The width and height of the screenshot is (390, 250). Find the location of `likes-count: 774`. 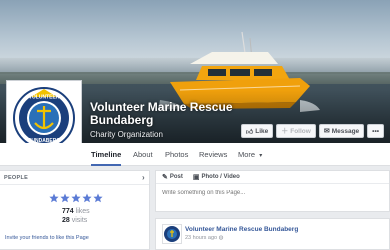

likes-count: 774 is located at coordinates (68, 211).